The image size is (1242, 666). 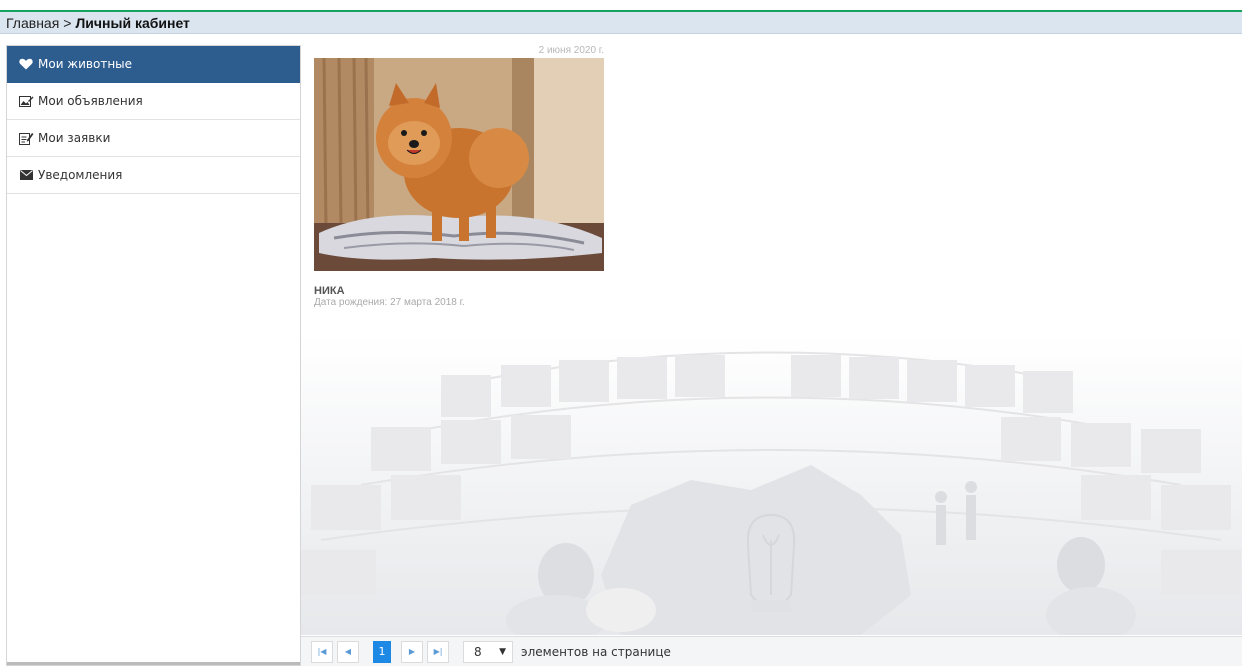 What do you see at coordinates (26, 175) in the screenshot?
I see `envelope-icon` at bounding box center [26, 175].